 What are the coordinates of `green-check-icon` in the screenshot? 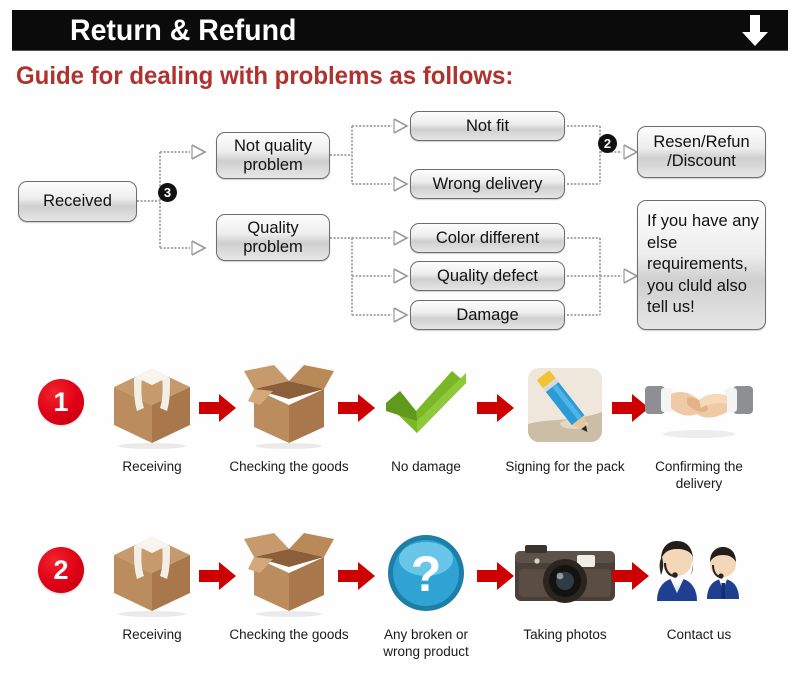 It's located at (426, 405).